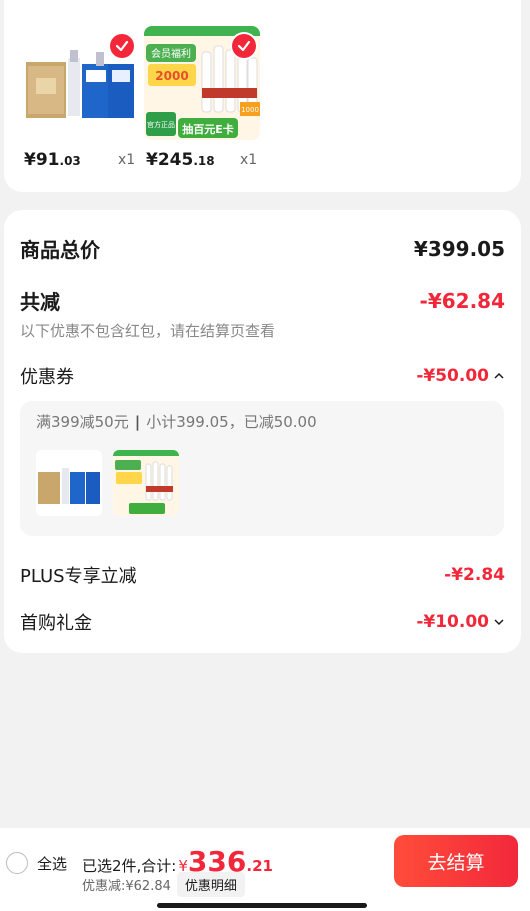  What do you see at coordinates (262, 468) in the screenshot?
I see `coupon-detail-box: 满399减50元 | 小计399.05，已减50.00` at bounding box center [262, 468].